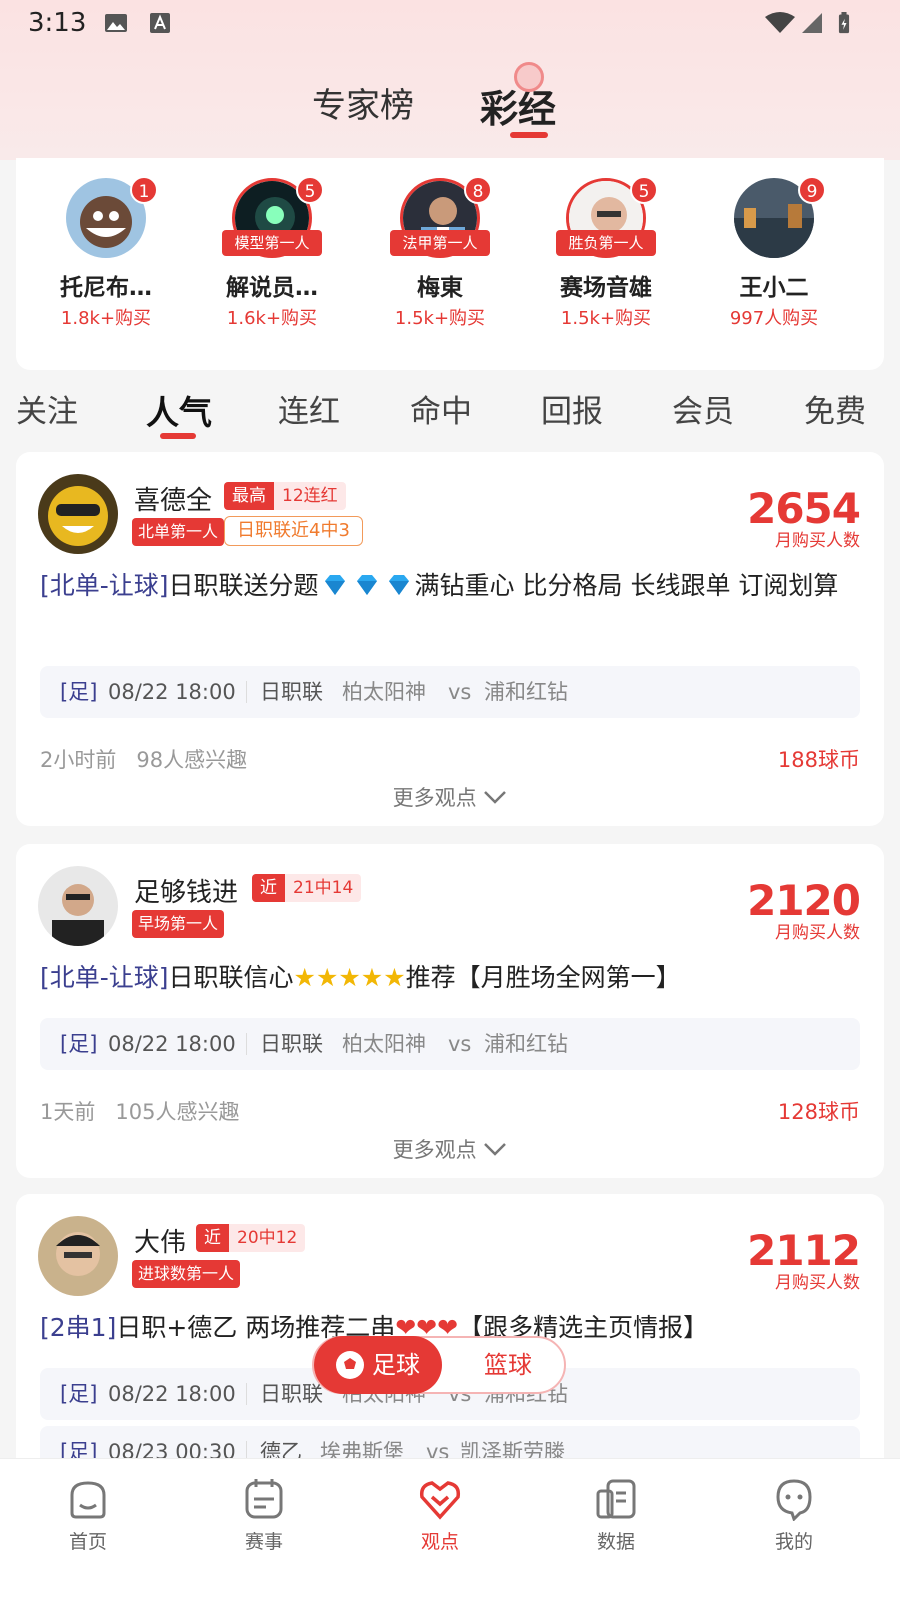  I want to click on header-tab-indicator, so click(529, 135).